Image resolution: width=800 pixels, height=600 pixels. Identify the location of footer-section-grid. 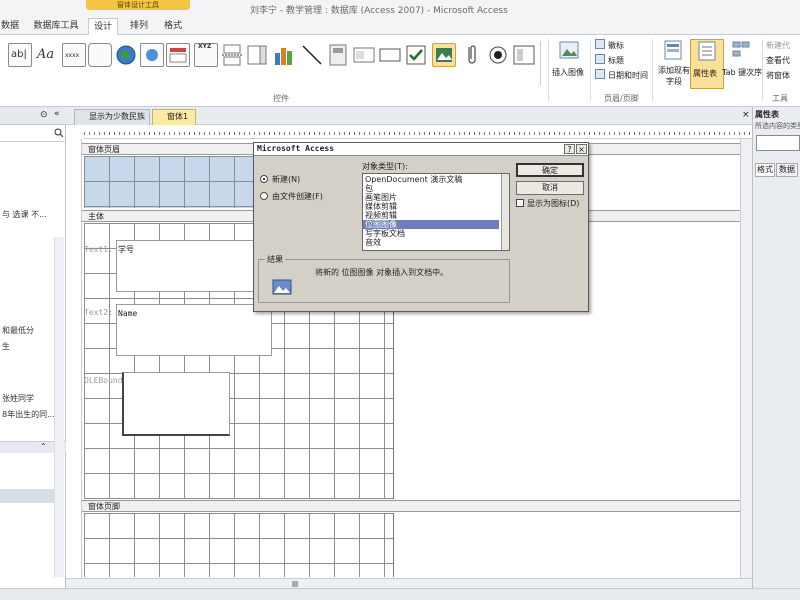
(239, 545).